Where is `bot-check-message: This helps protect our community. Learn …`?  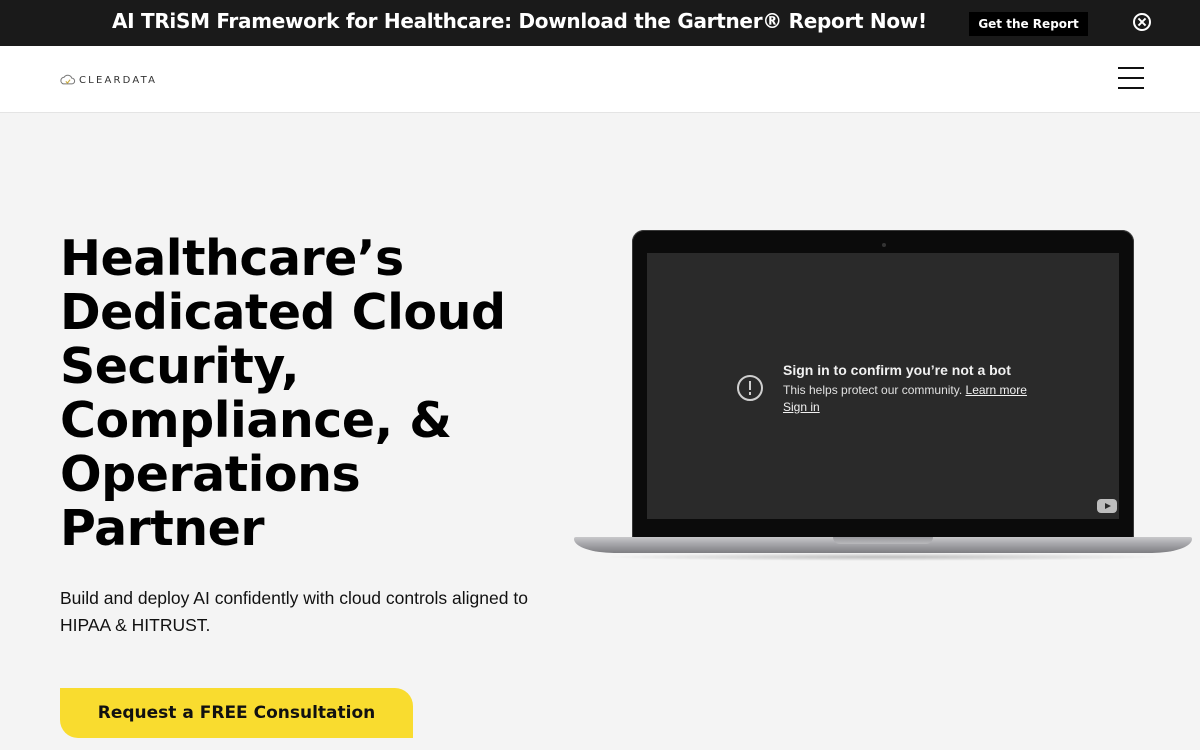 bot-check-message: This helps protect our community. Learn … is located at coordinates (905, 390).